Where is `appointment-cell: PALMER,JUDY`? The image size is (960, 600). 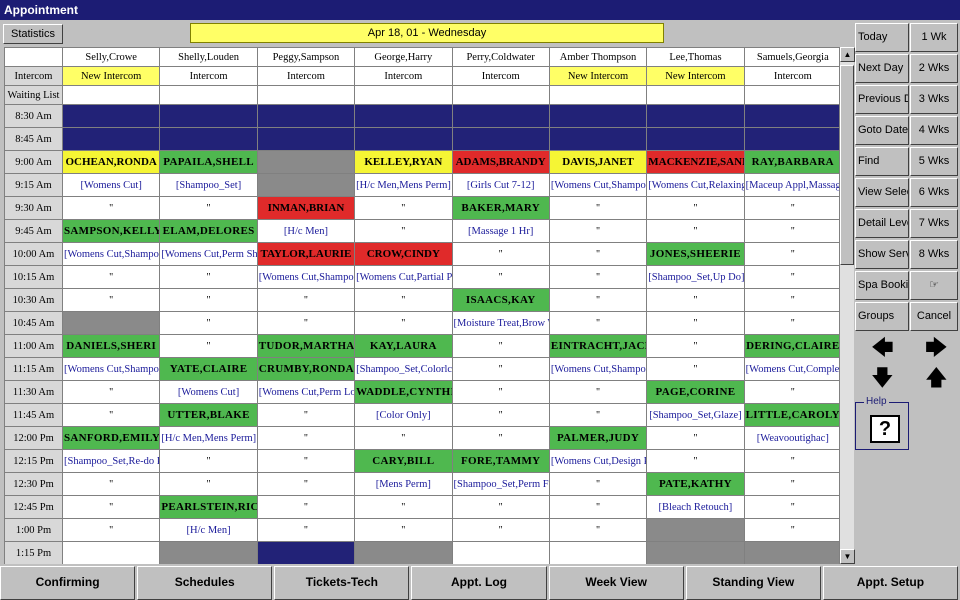
appointment-cell: PALMER,JUDY is located at coordinates (598, 438).